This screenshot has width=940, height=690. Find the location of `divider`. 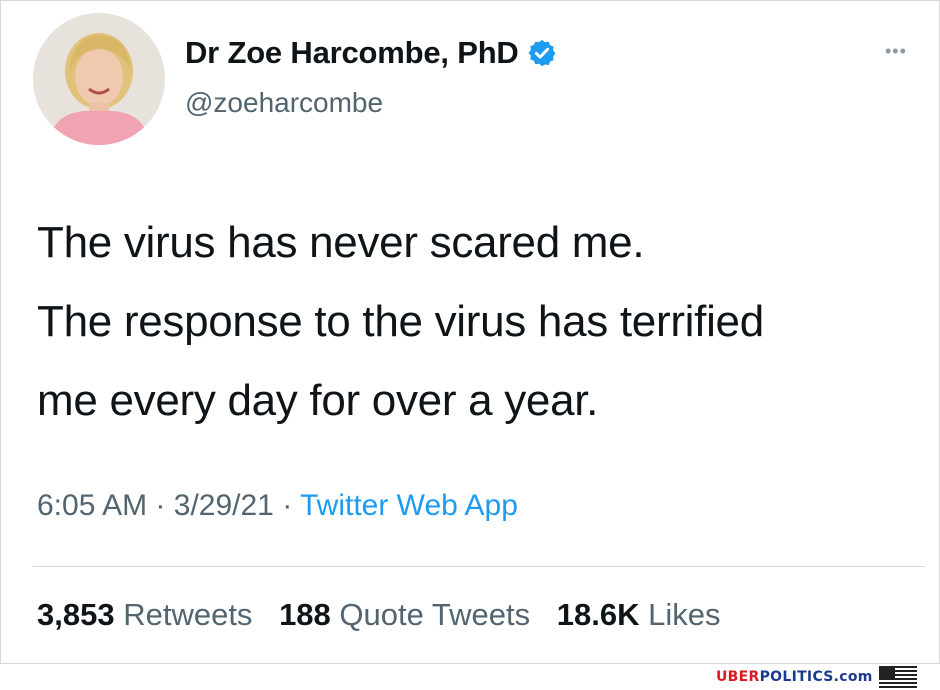

divider is located at coordinates (479, 566).